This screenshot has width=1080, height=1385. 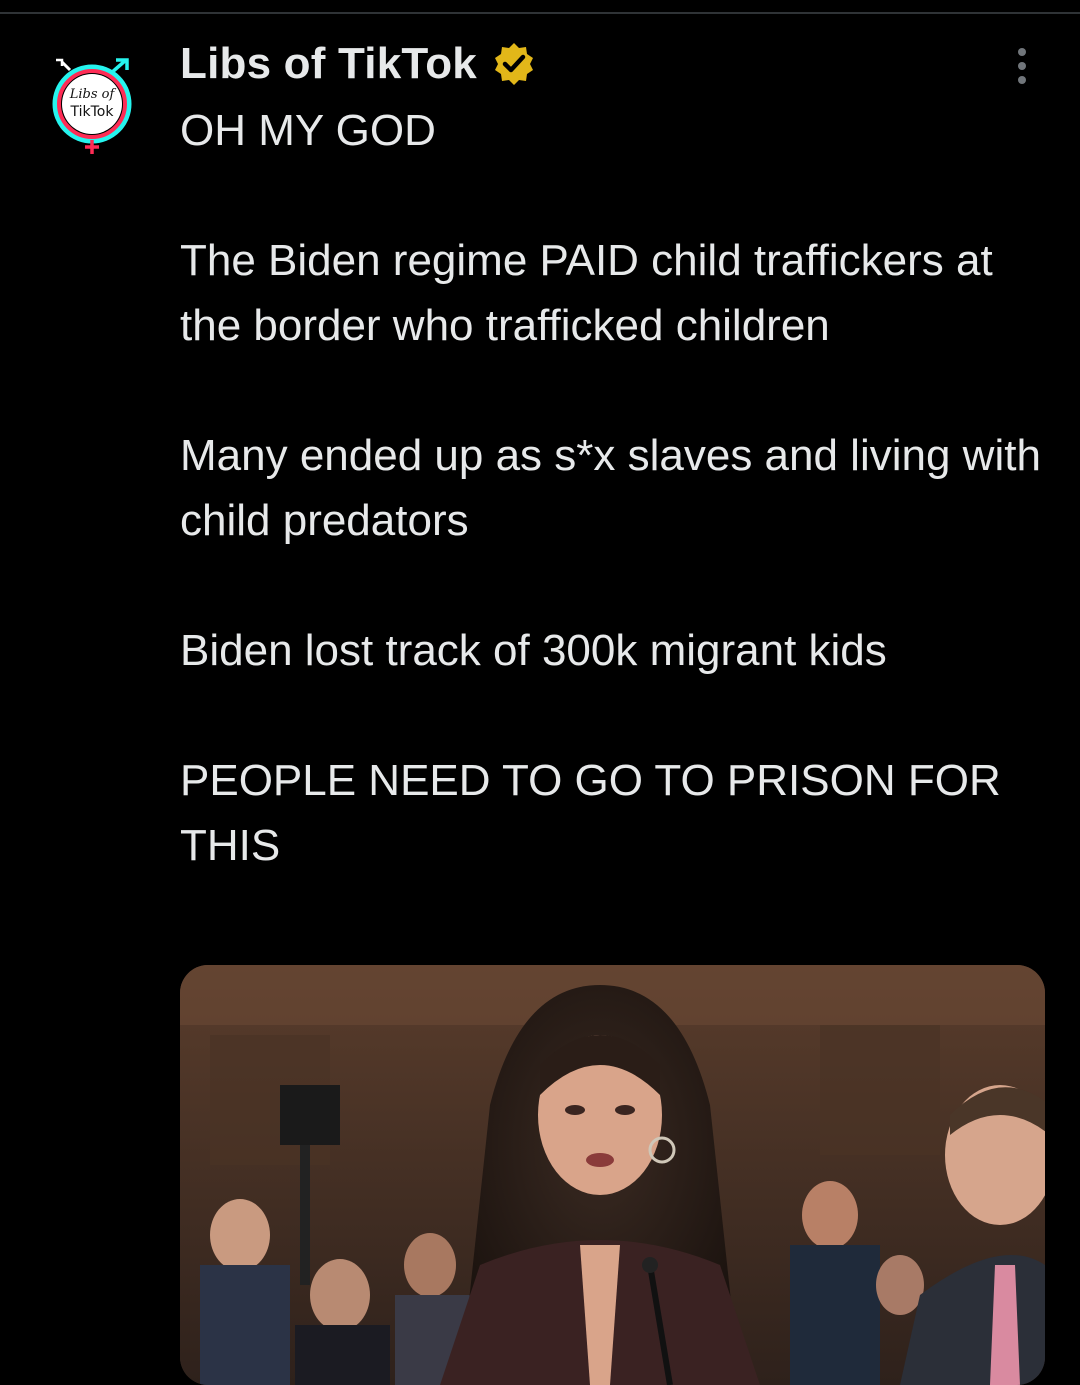 I want to click on avatar-logo: Libs of TikTok, so click(x=92, y=106).